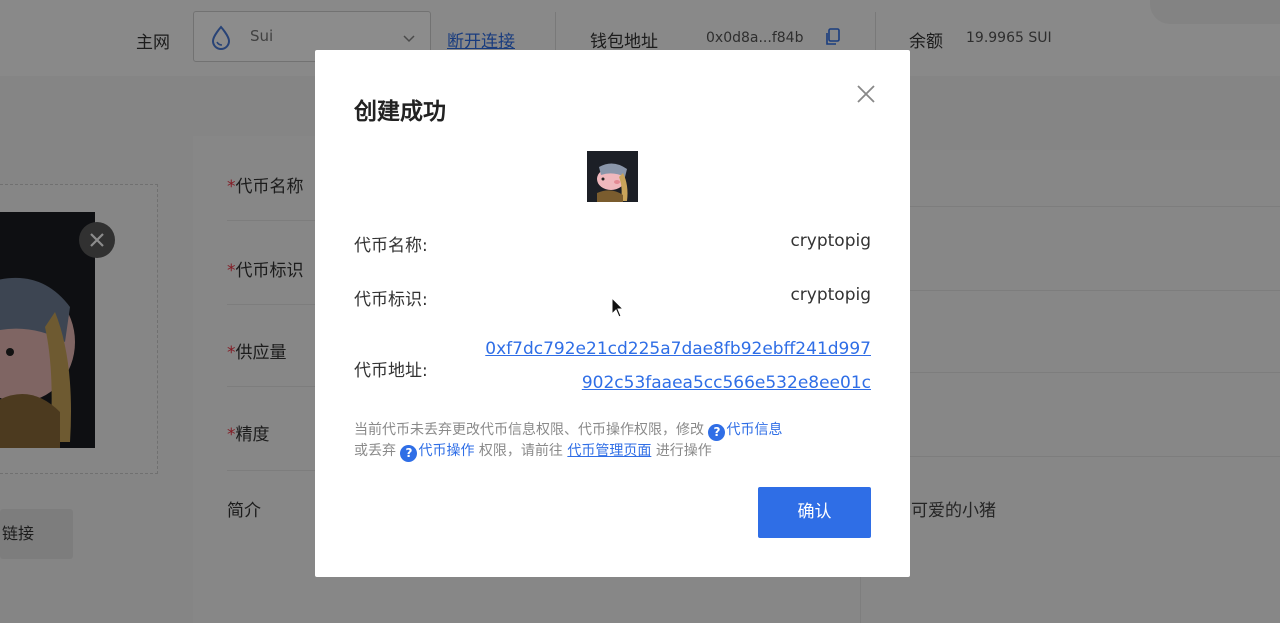  What do you see at coordinates (391, 246) in the screenshot?
I see `token-name-label: 代币名称:` at bounding box center [391, 246].